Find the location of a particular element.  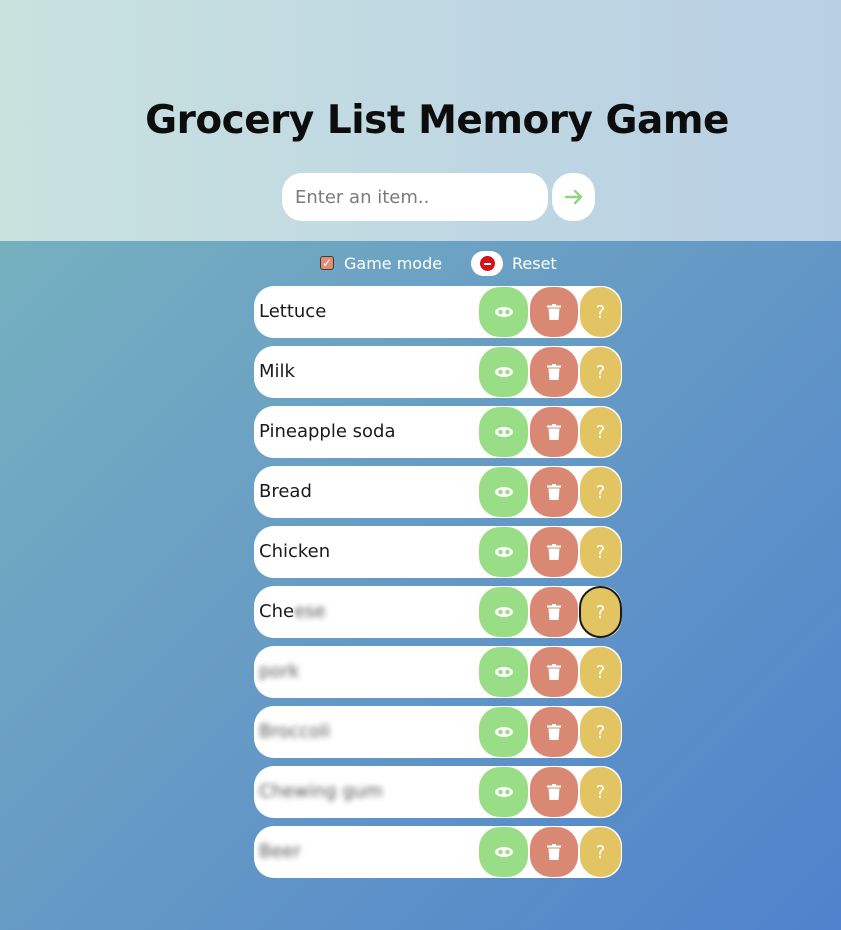

list-item: Beer? is located at coordinates (438, 852).